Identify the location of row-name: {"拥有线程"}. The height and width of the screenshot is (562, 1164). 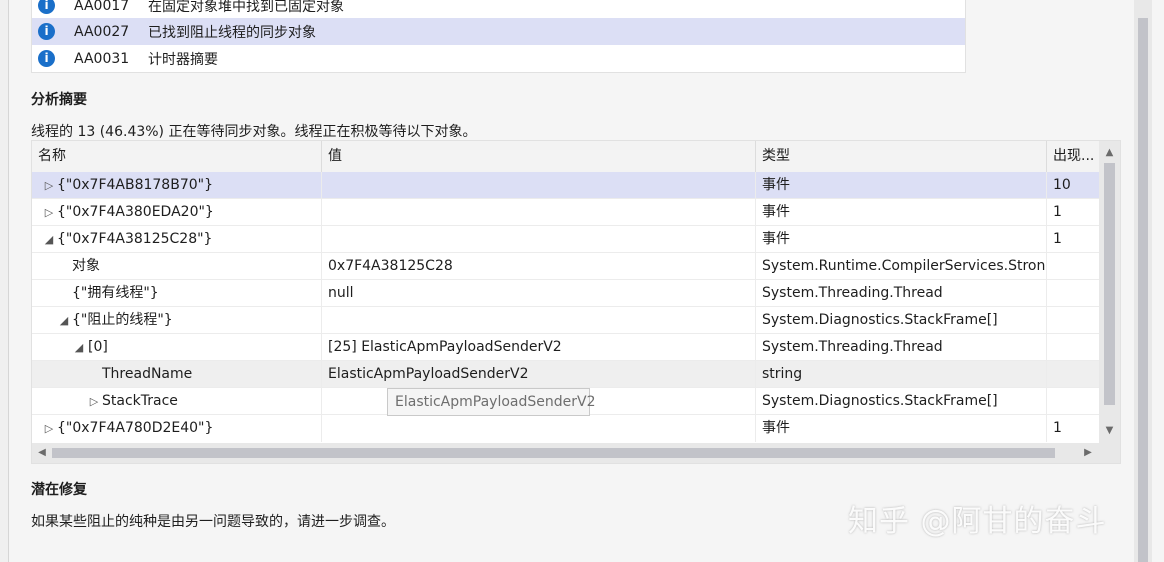
(115, 293).